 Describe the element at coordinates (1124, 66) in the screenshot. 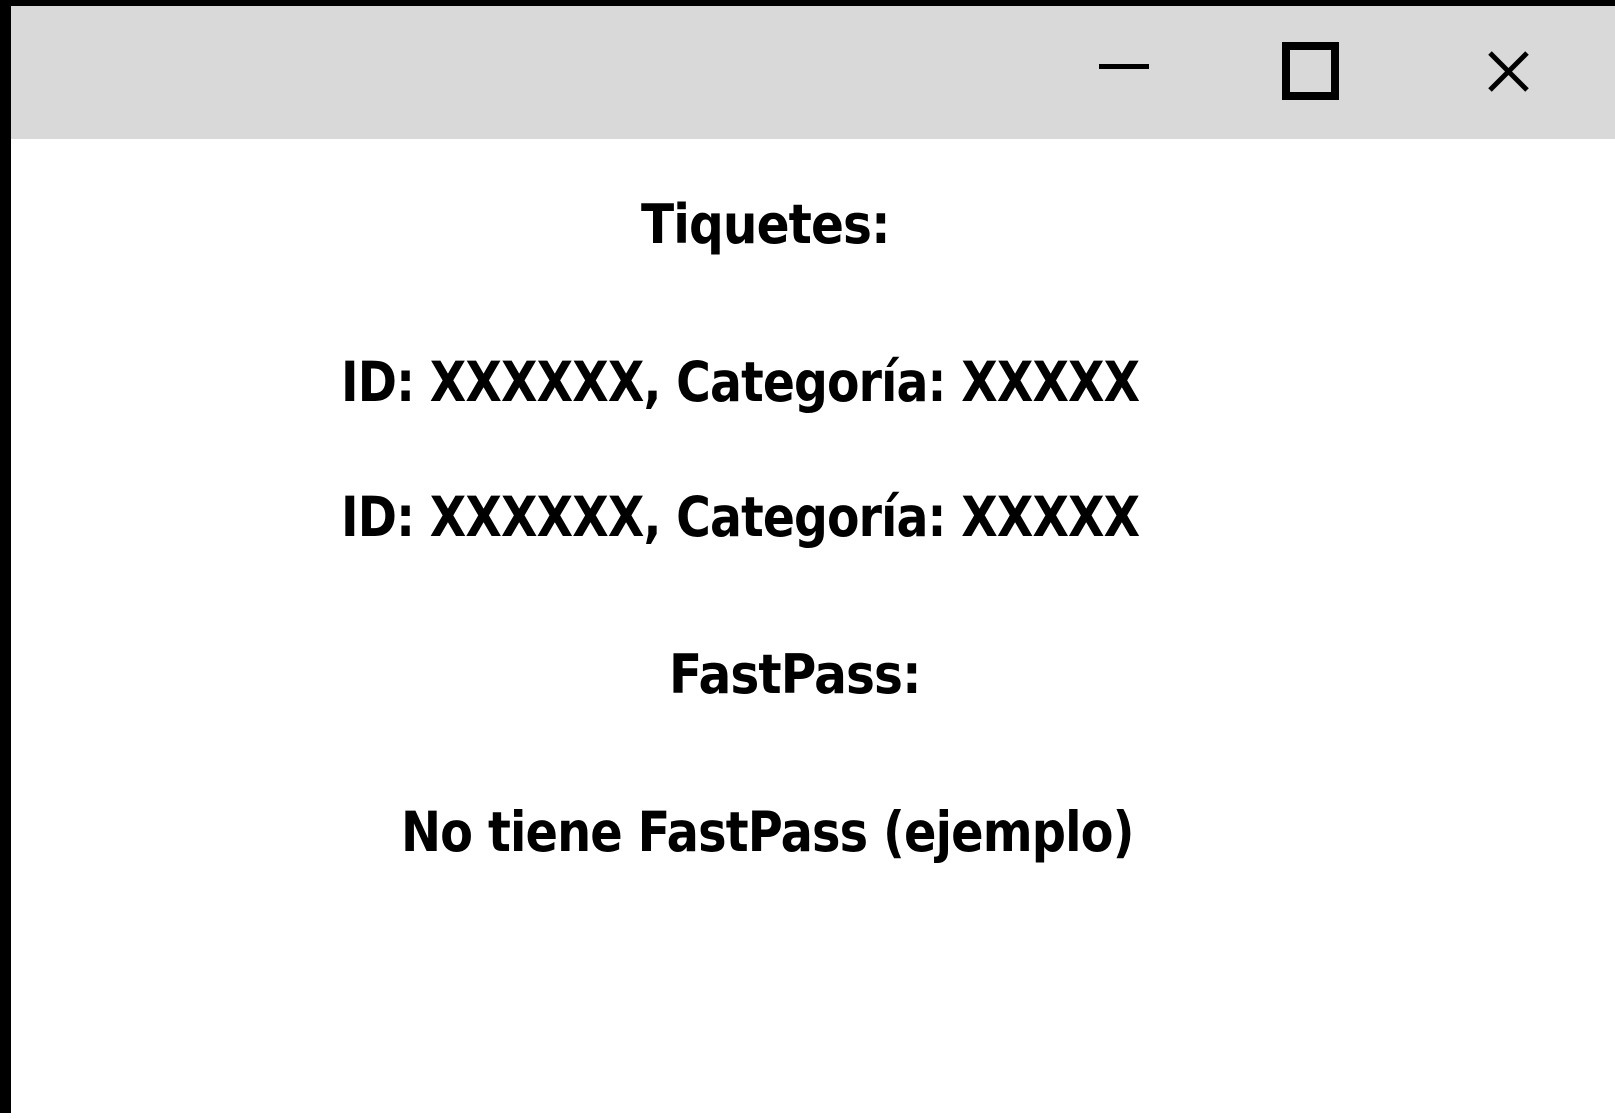

I see `minimize-icon` at that location.